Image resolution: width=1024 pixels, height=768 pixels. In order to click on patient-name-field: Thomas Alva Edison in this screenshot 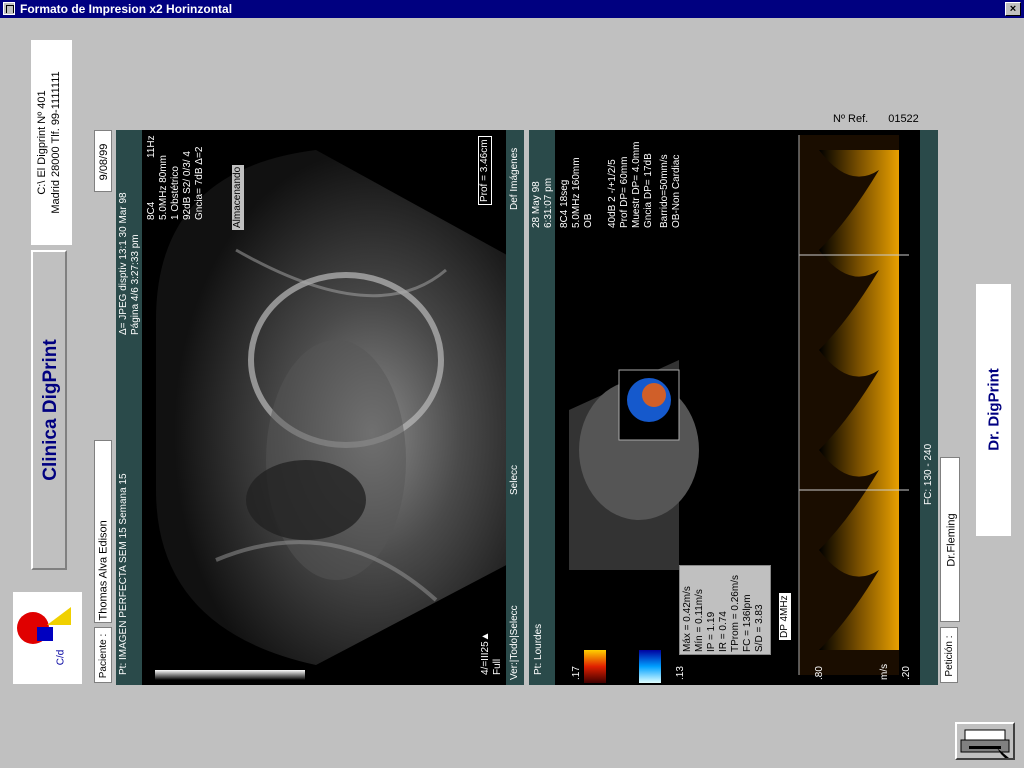, I will do `click(103, 531)`.